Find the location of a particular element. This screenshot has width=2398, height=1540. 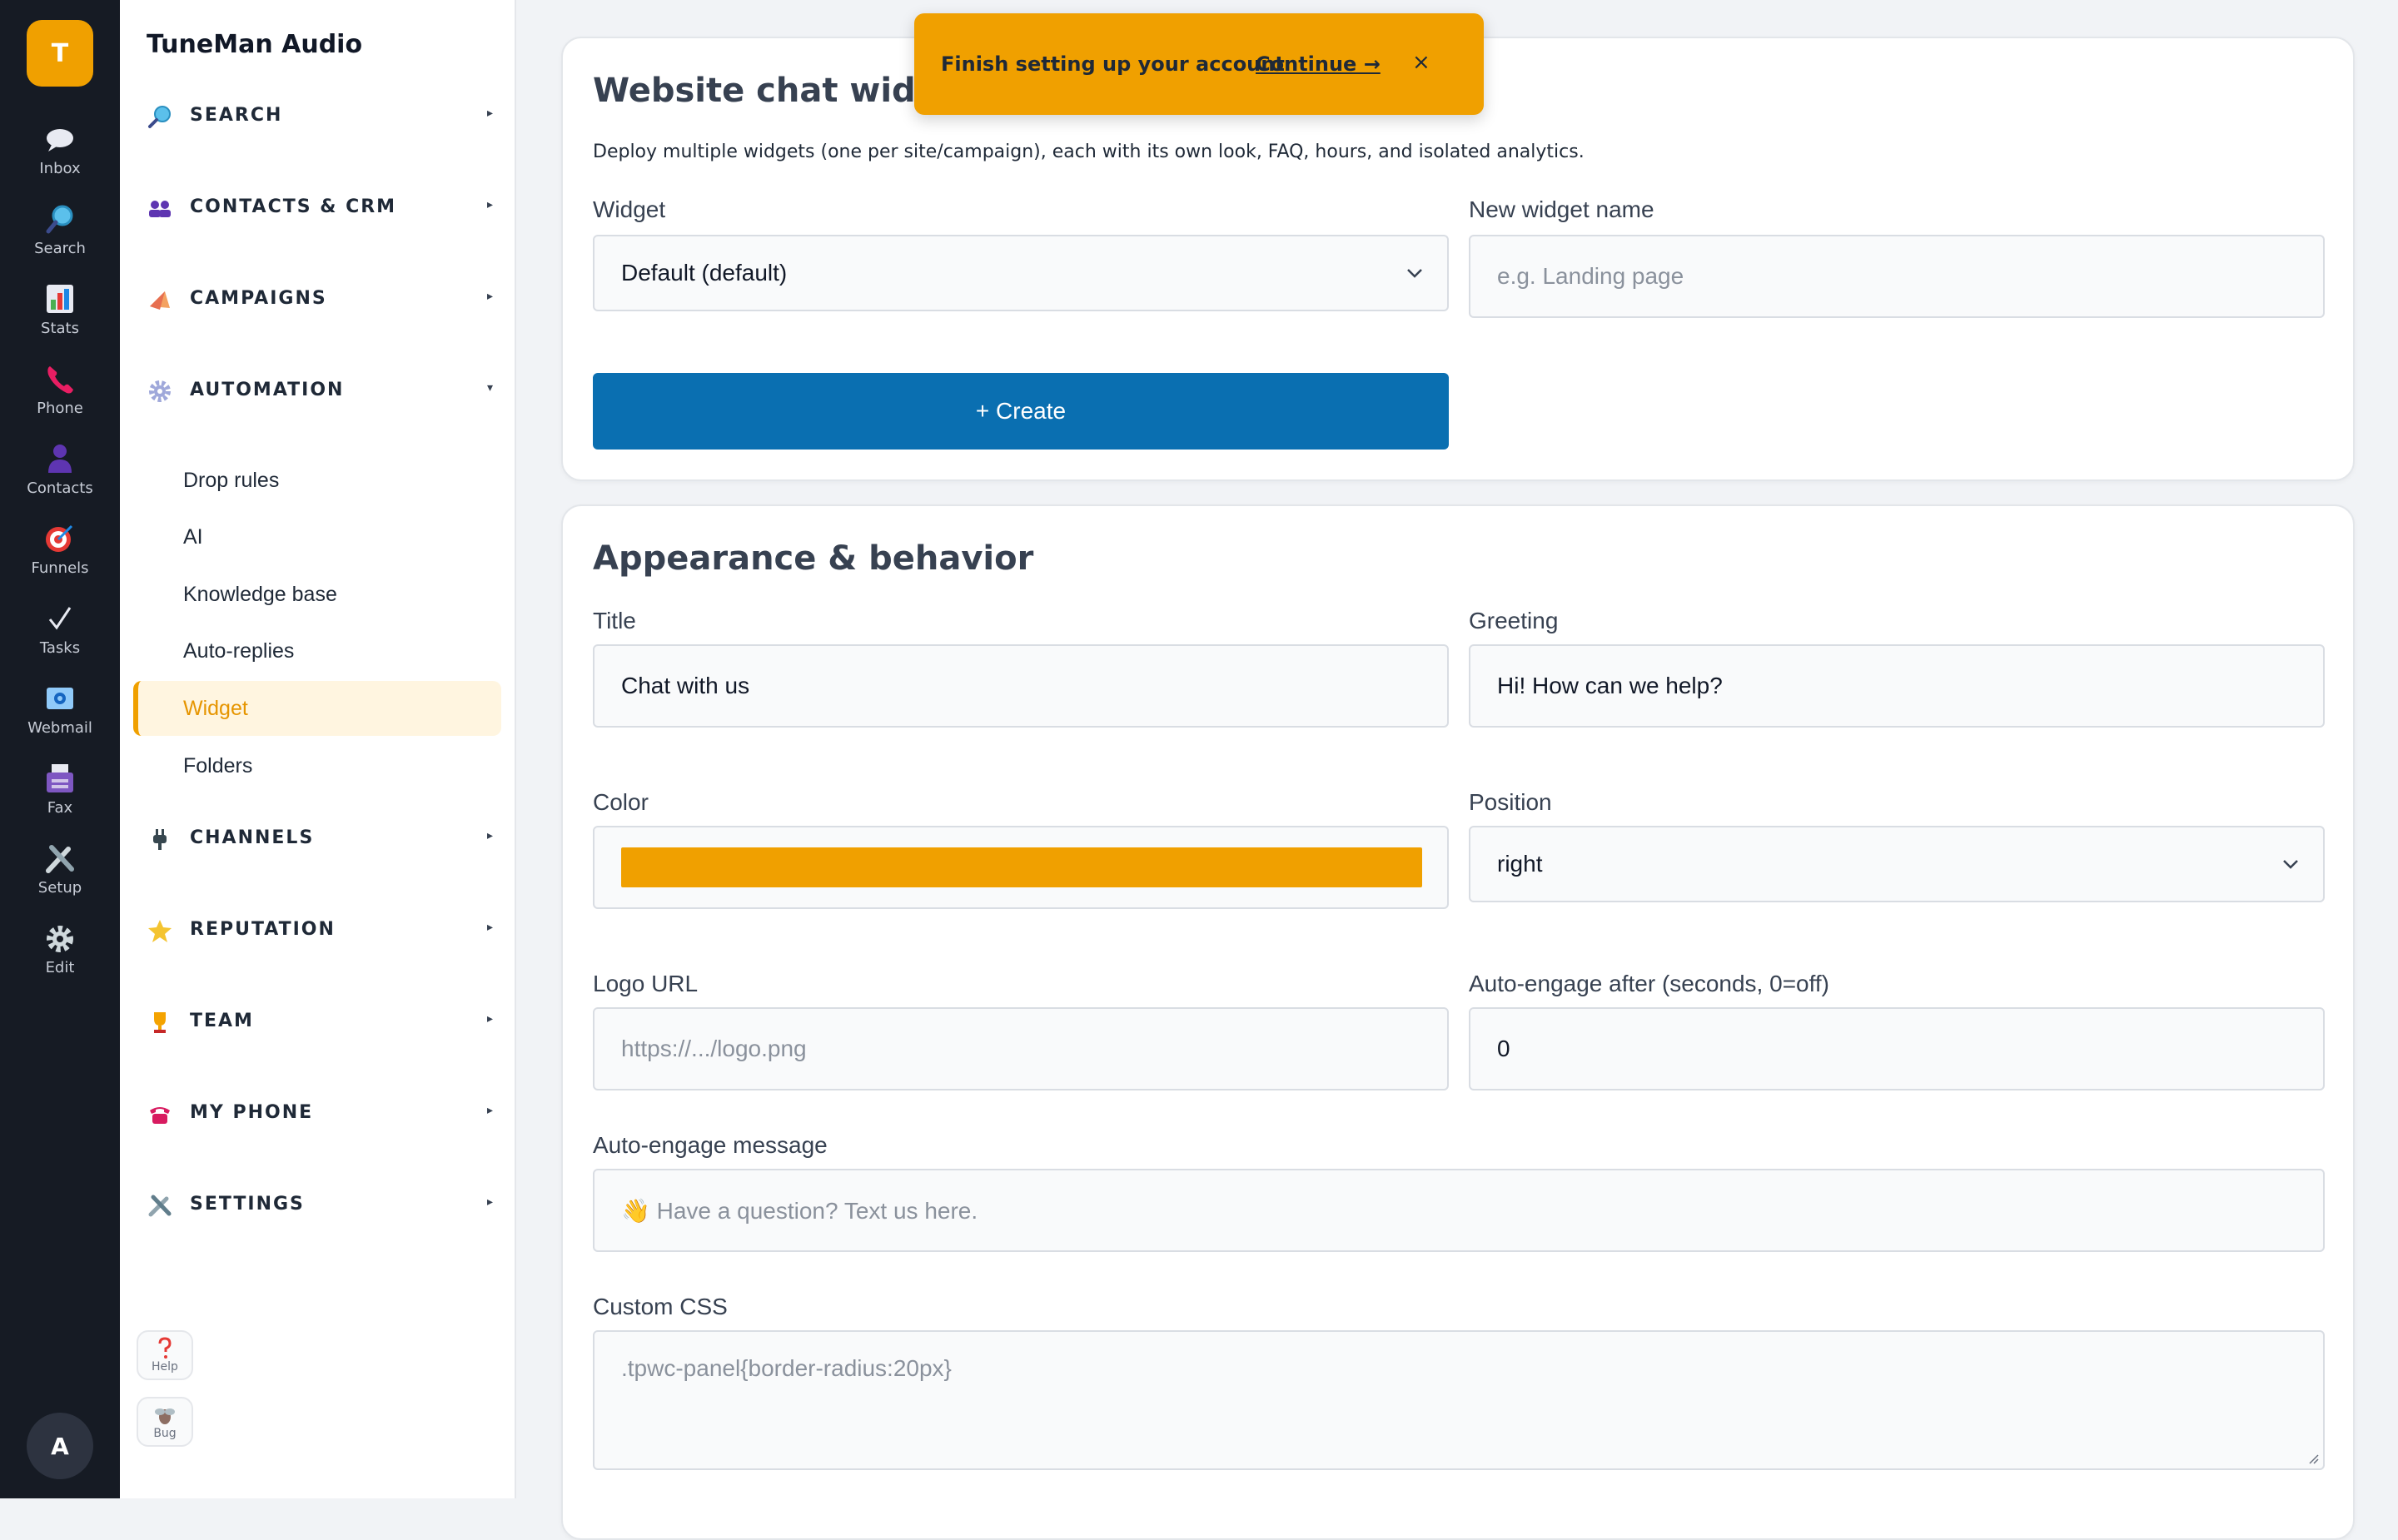

rail-item-funnels: Funnels is located at coordinates (60, 554).